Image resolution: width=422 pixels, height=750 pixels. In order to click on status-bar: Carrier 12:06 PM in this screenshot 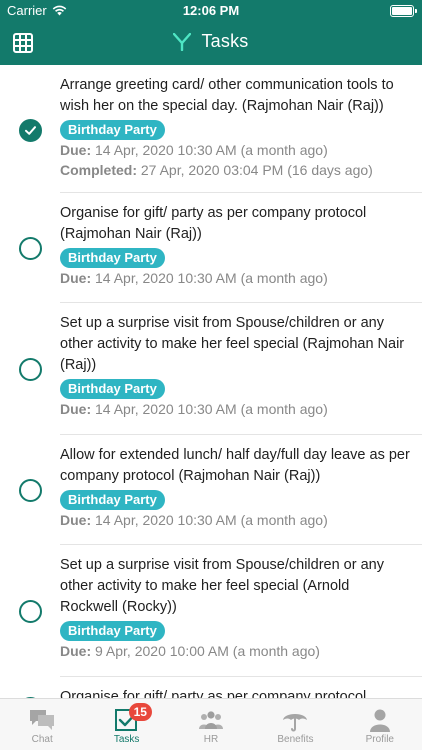, I will do `click(211, 11)`.